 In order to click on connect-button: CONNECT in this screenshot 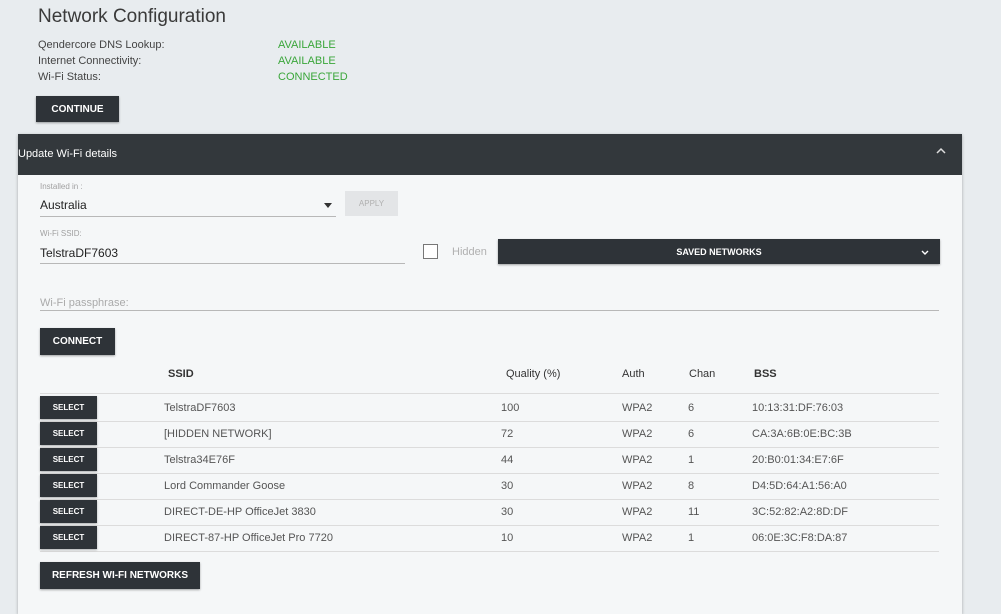, I will do `click(77, 341)`.